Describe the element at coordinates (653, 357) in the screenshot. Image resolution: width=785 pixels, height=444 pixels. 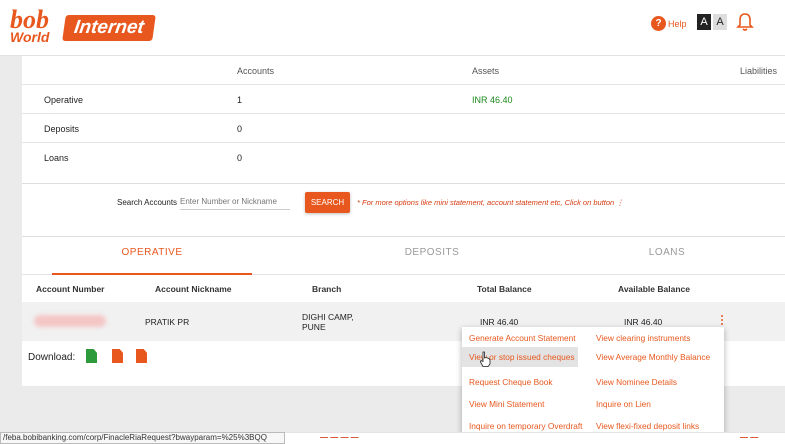
I see `menu-item-view-average-monthly-balance: View Average Monthly Balance` at that location.